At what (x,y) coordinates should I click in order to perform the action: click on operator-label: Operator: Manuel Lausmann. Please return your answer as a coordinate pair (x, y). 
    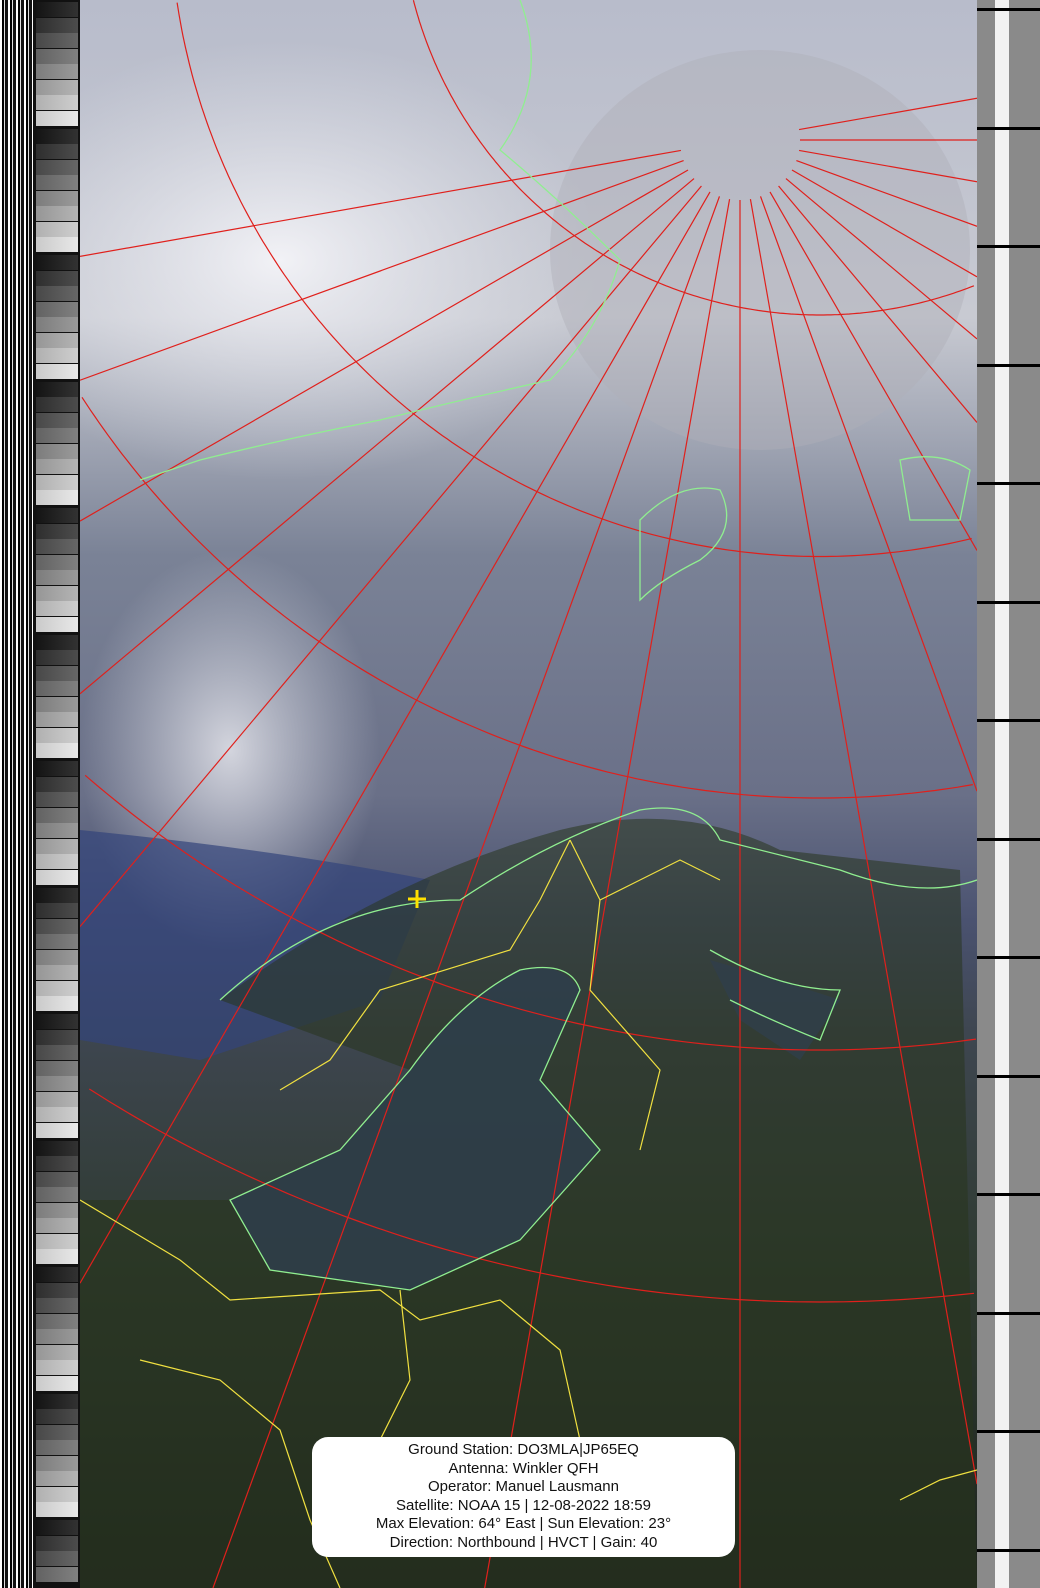
    Looking at the image, I should click on (523, 1487).